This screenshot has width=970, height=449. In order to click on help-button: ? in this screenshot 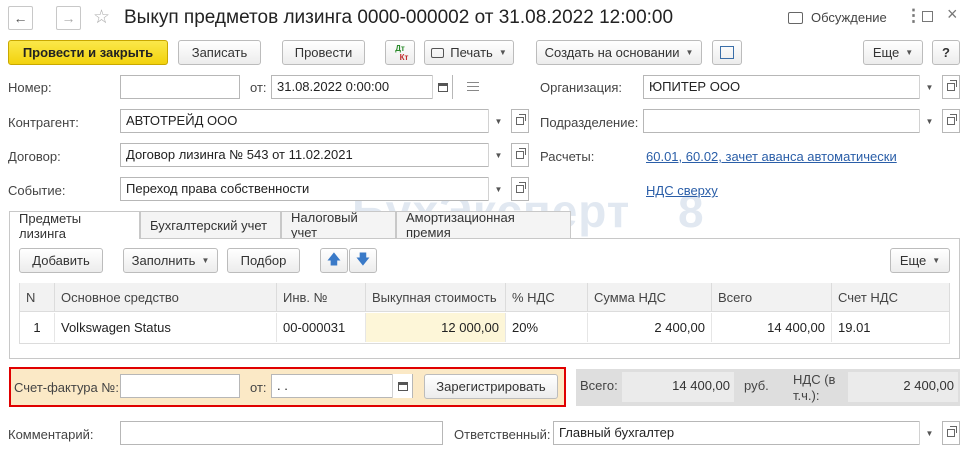, I will do `click(946, 52)`.